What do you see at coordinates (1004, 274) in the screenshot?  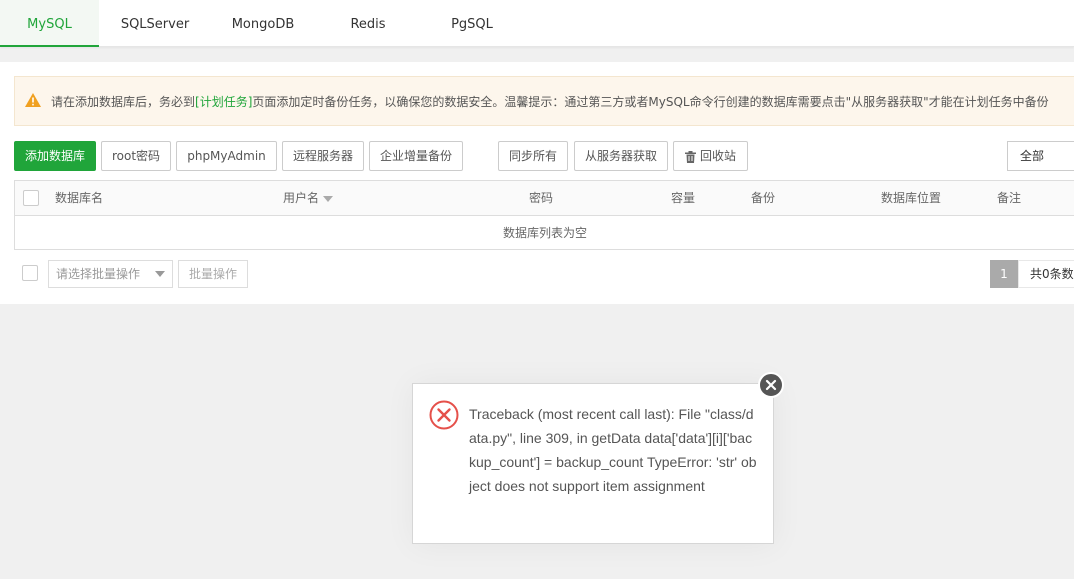 I see `pagination-current-page: 1` at bounding box center [1004, 274].